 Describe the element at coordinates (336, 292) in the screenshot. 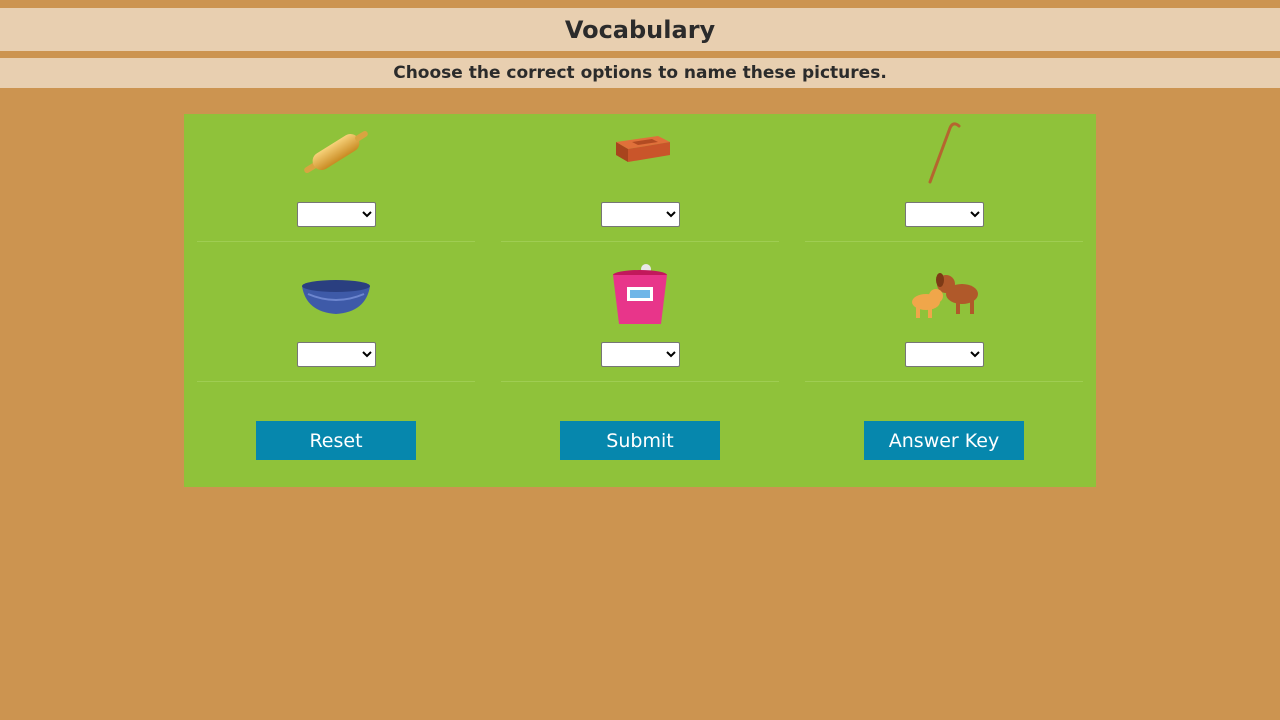

I see `bowl-icon` at that location.